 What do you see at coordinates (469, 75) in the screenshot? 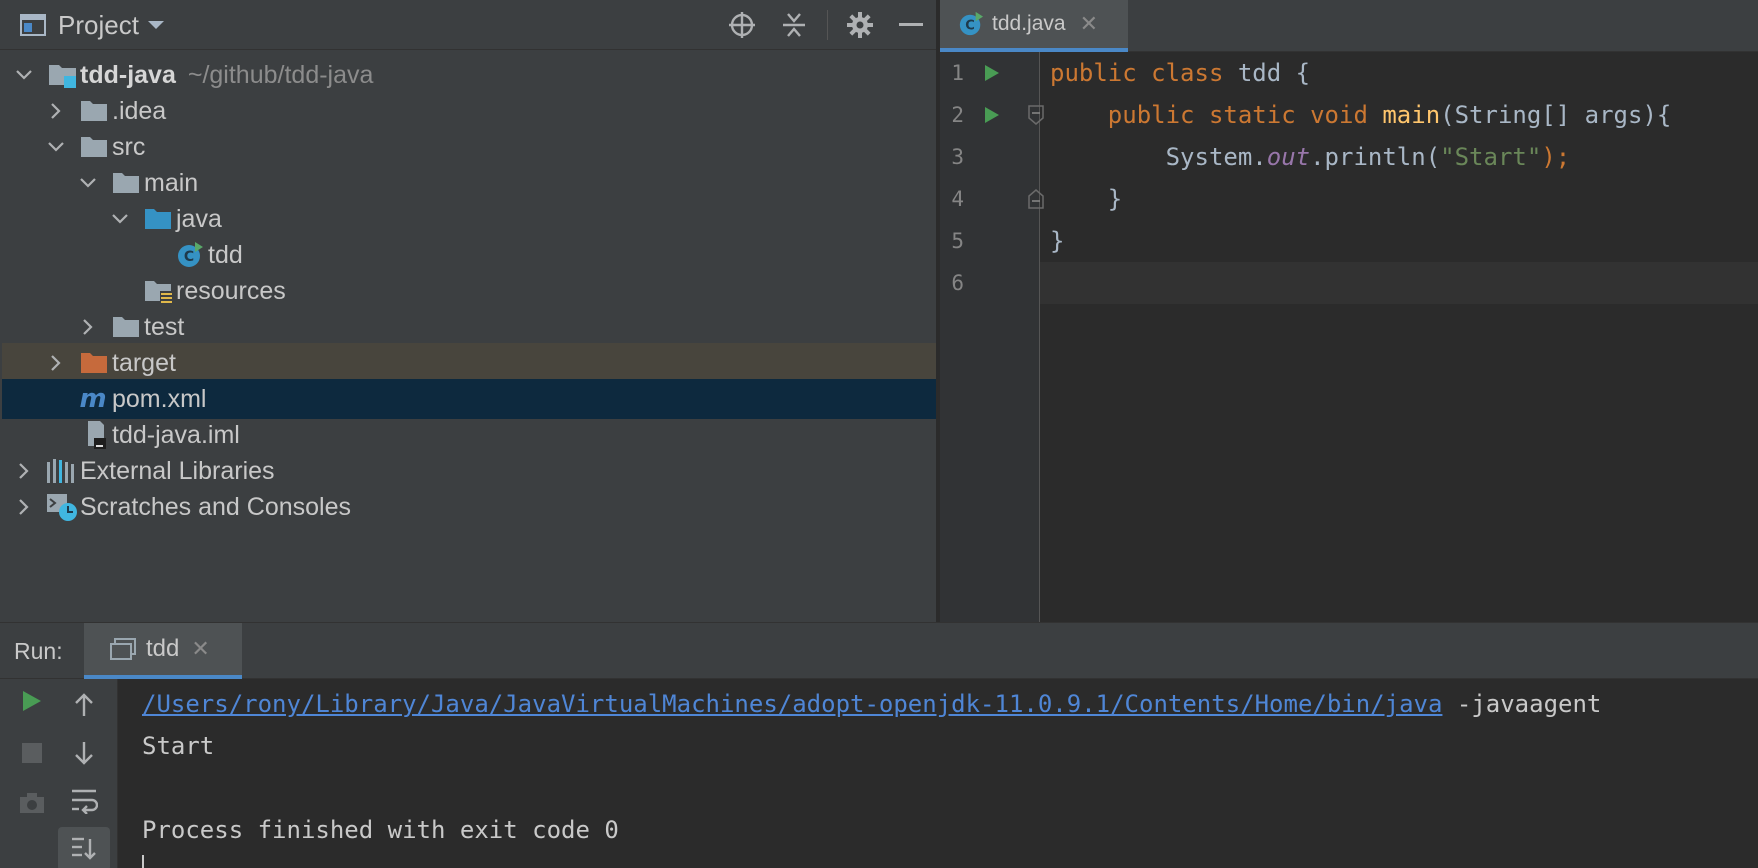
I see `tree-item-tdd-java: tdd-java ~/github/tdd-java` at bounding box center [469, 75].